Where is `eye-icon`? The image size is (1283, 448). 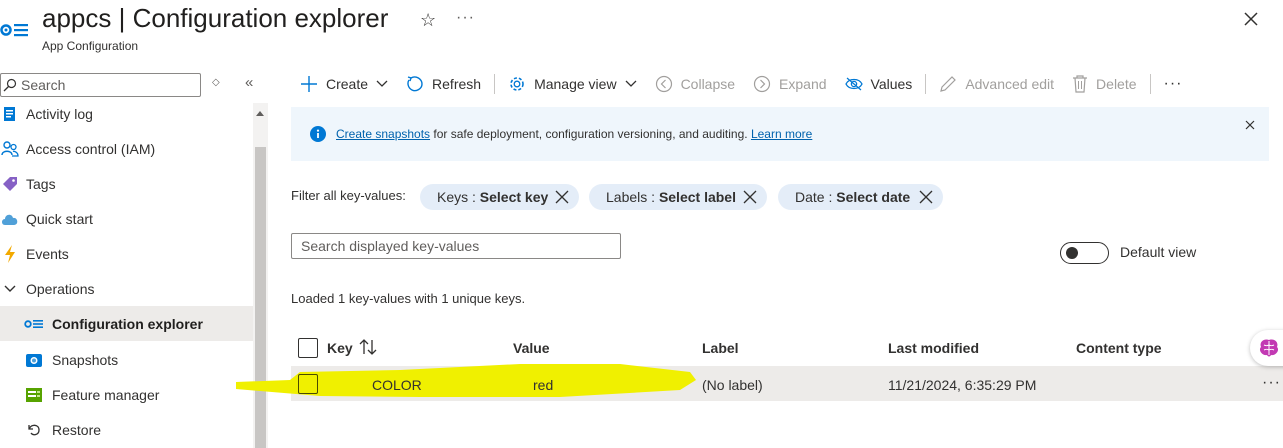 eye-icon is located at coordinates (853, 84).